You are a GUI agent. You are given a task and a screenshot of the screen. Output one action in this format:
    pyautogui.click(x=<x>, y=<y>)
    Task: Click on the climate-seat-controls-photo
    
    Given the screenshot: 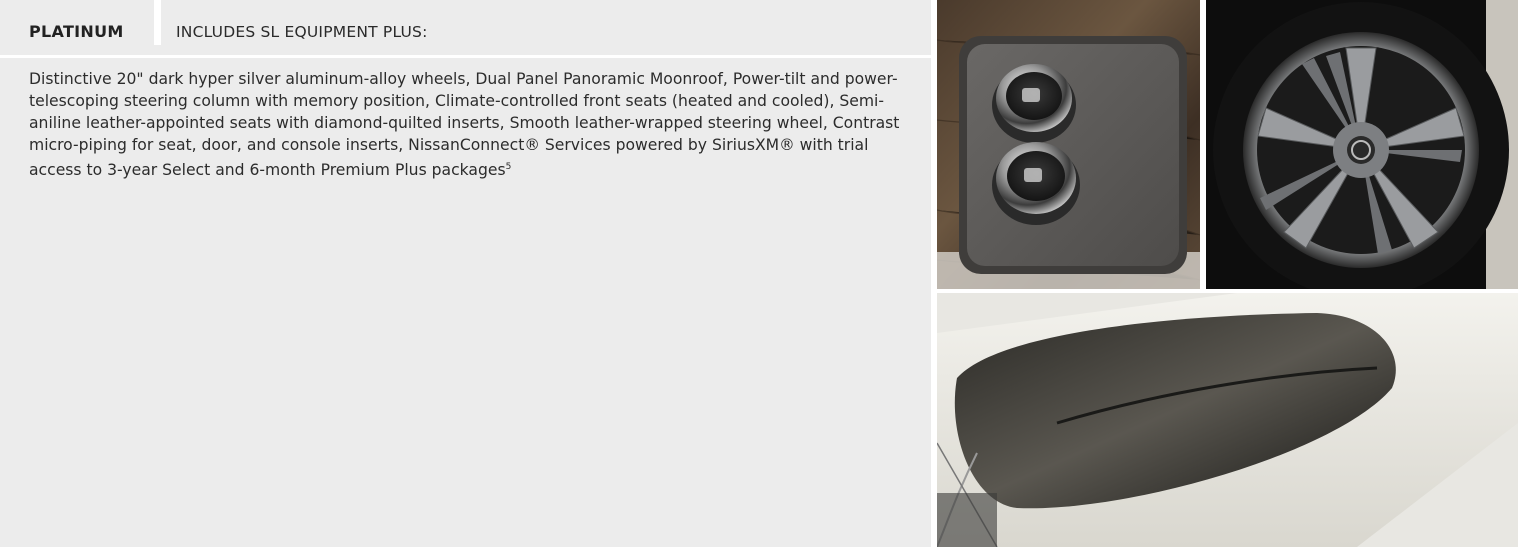 What is the action you would take?
    pyautogui.click(x=1068, y=144)
    